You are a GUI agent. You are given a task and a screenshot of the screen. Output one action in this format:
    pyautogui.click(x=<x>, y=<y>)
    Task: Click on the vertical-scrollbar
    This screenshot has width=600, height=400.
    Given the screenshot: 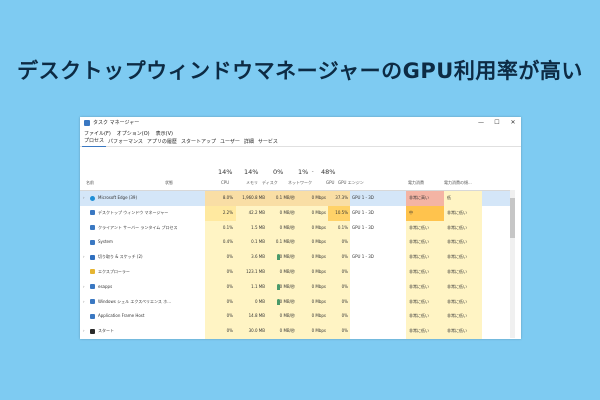 What is the action you would take?
    pyautogui.click(x=512, y=264)
    